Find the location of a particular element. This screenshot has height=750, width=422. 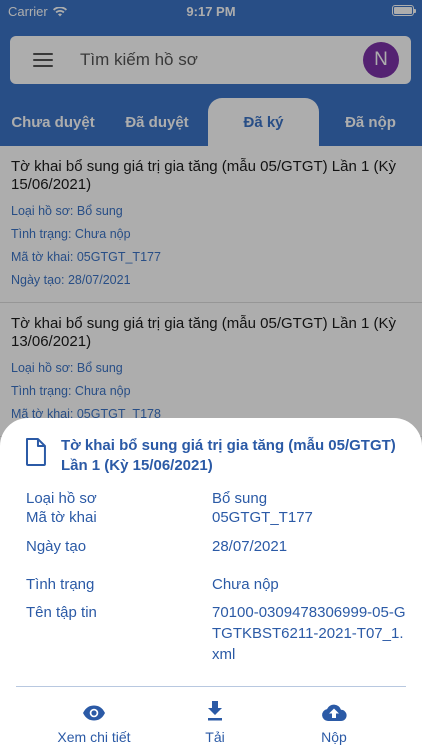

submit-label: Nộp is located at coordinates (334, 737).